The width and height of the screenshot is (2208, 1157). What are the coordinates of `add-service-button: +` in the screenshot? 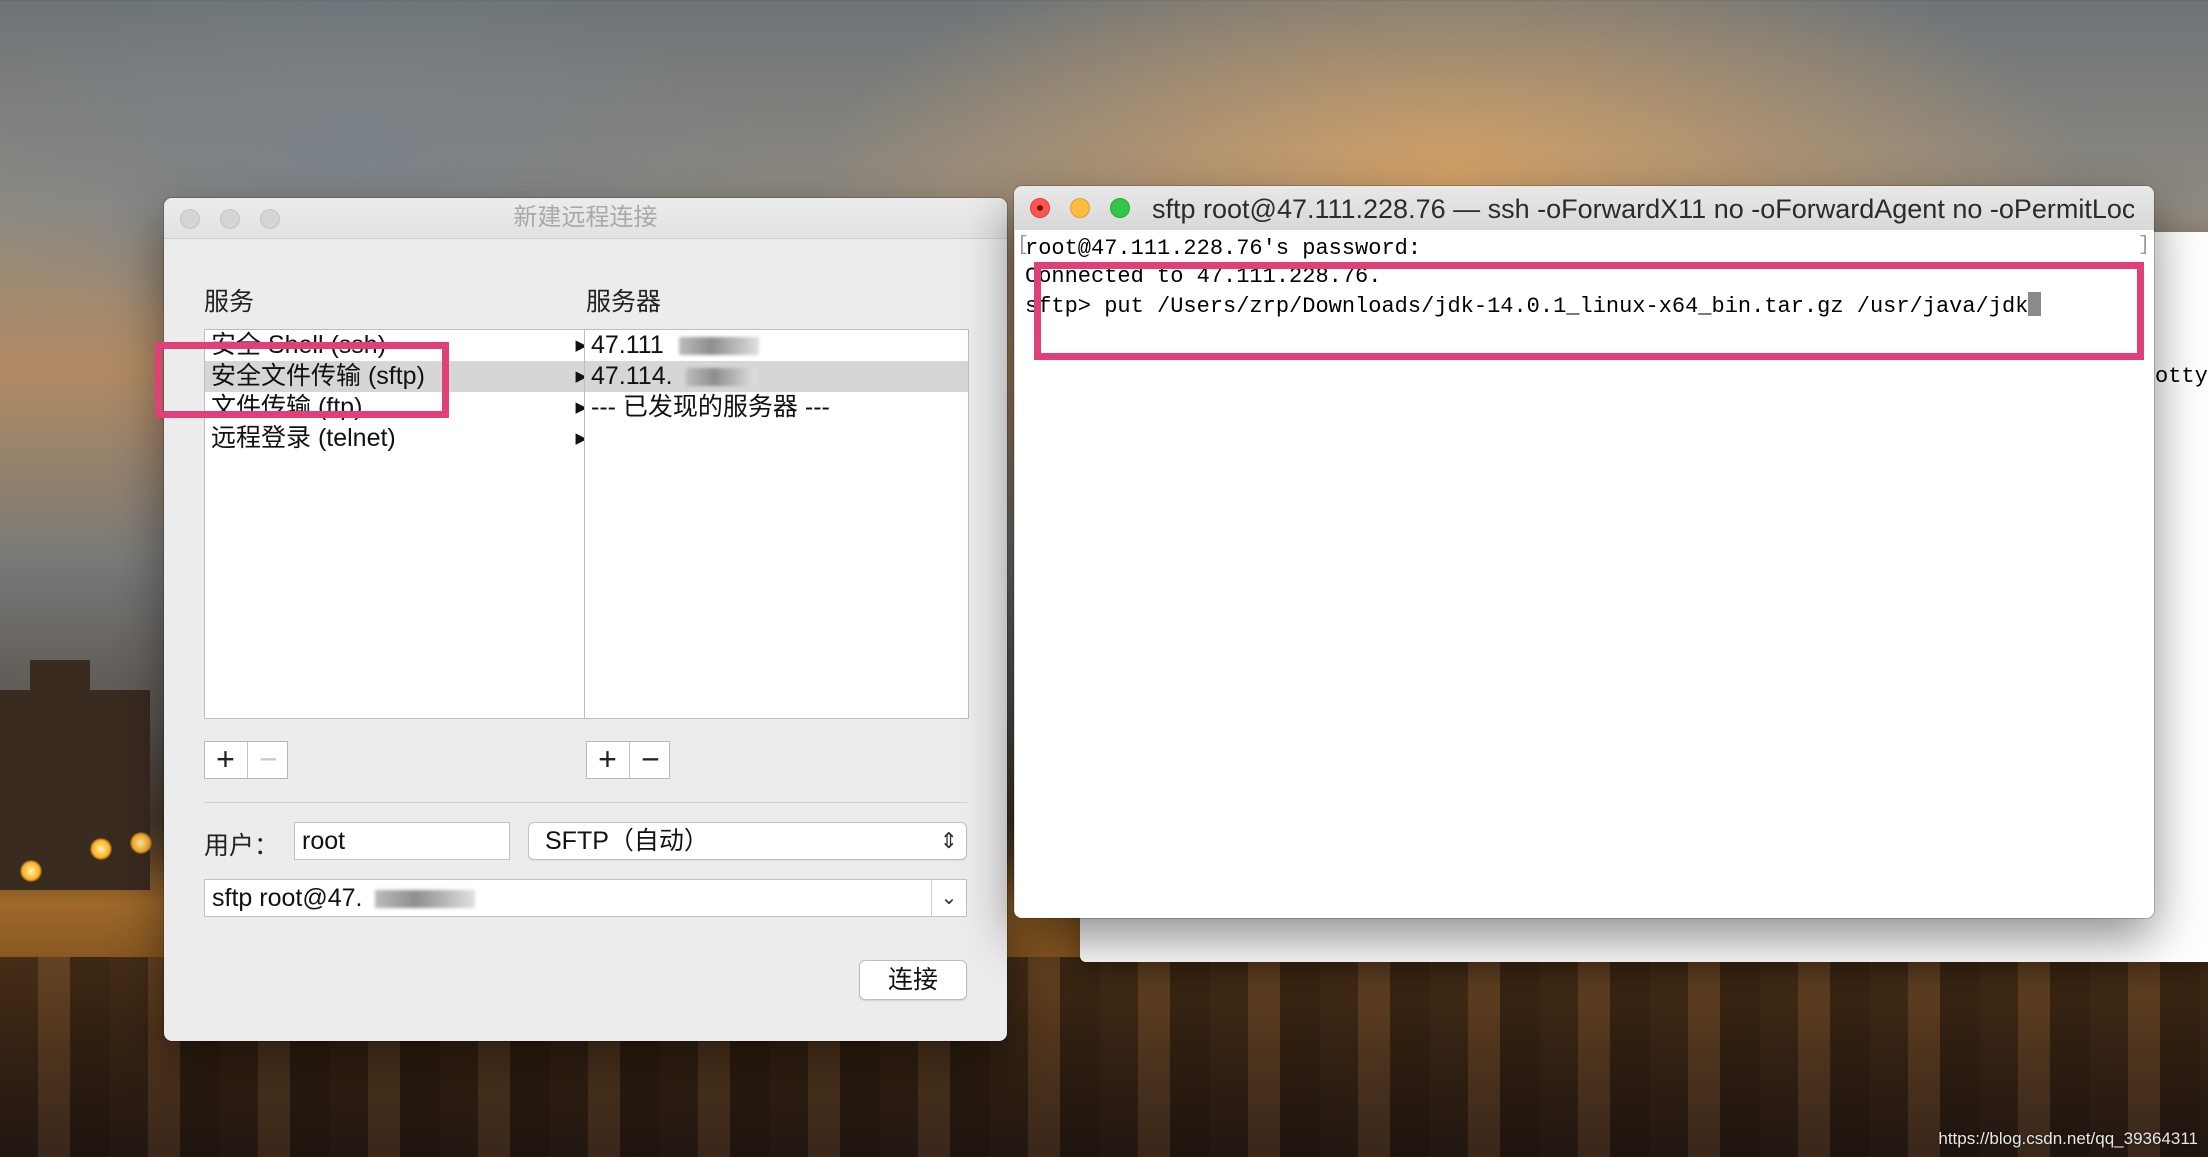 It's located at (225, 760).